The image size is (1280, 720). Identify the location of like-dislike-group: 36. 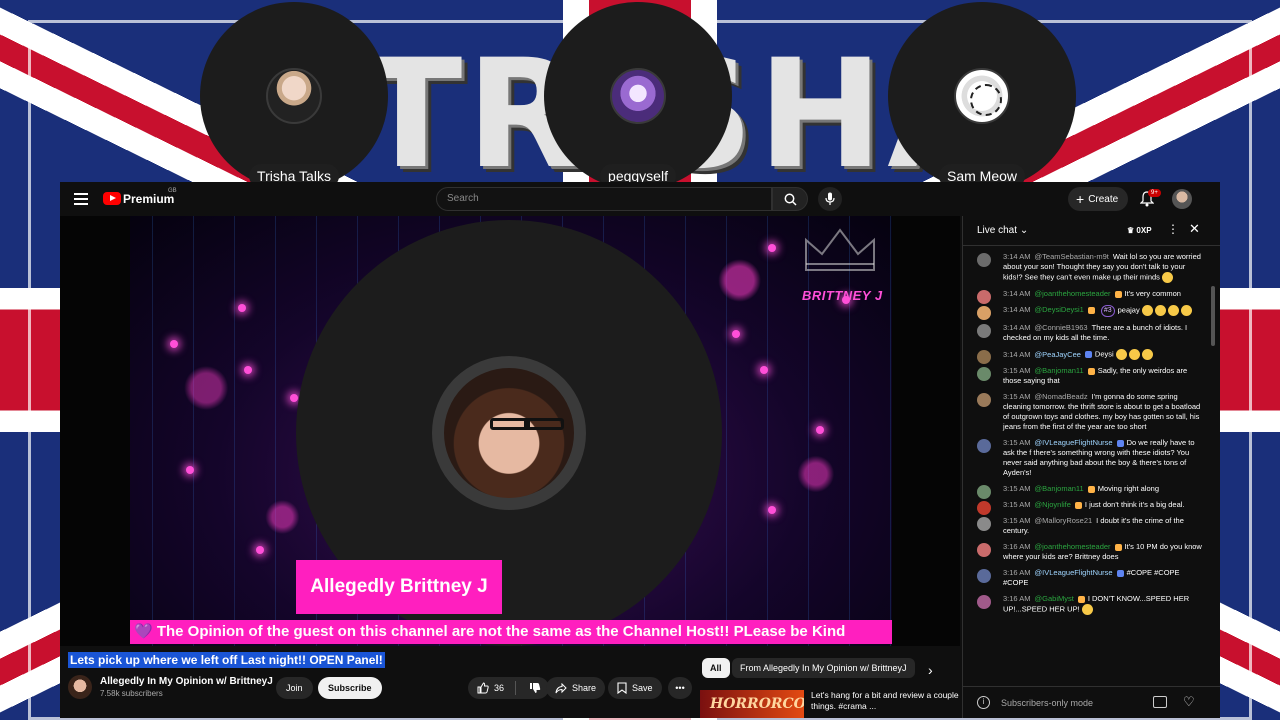
(509, 688).